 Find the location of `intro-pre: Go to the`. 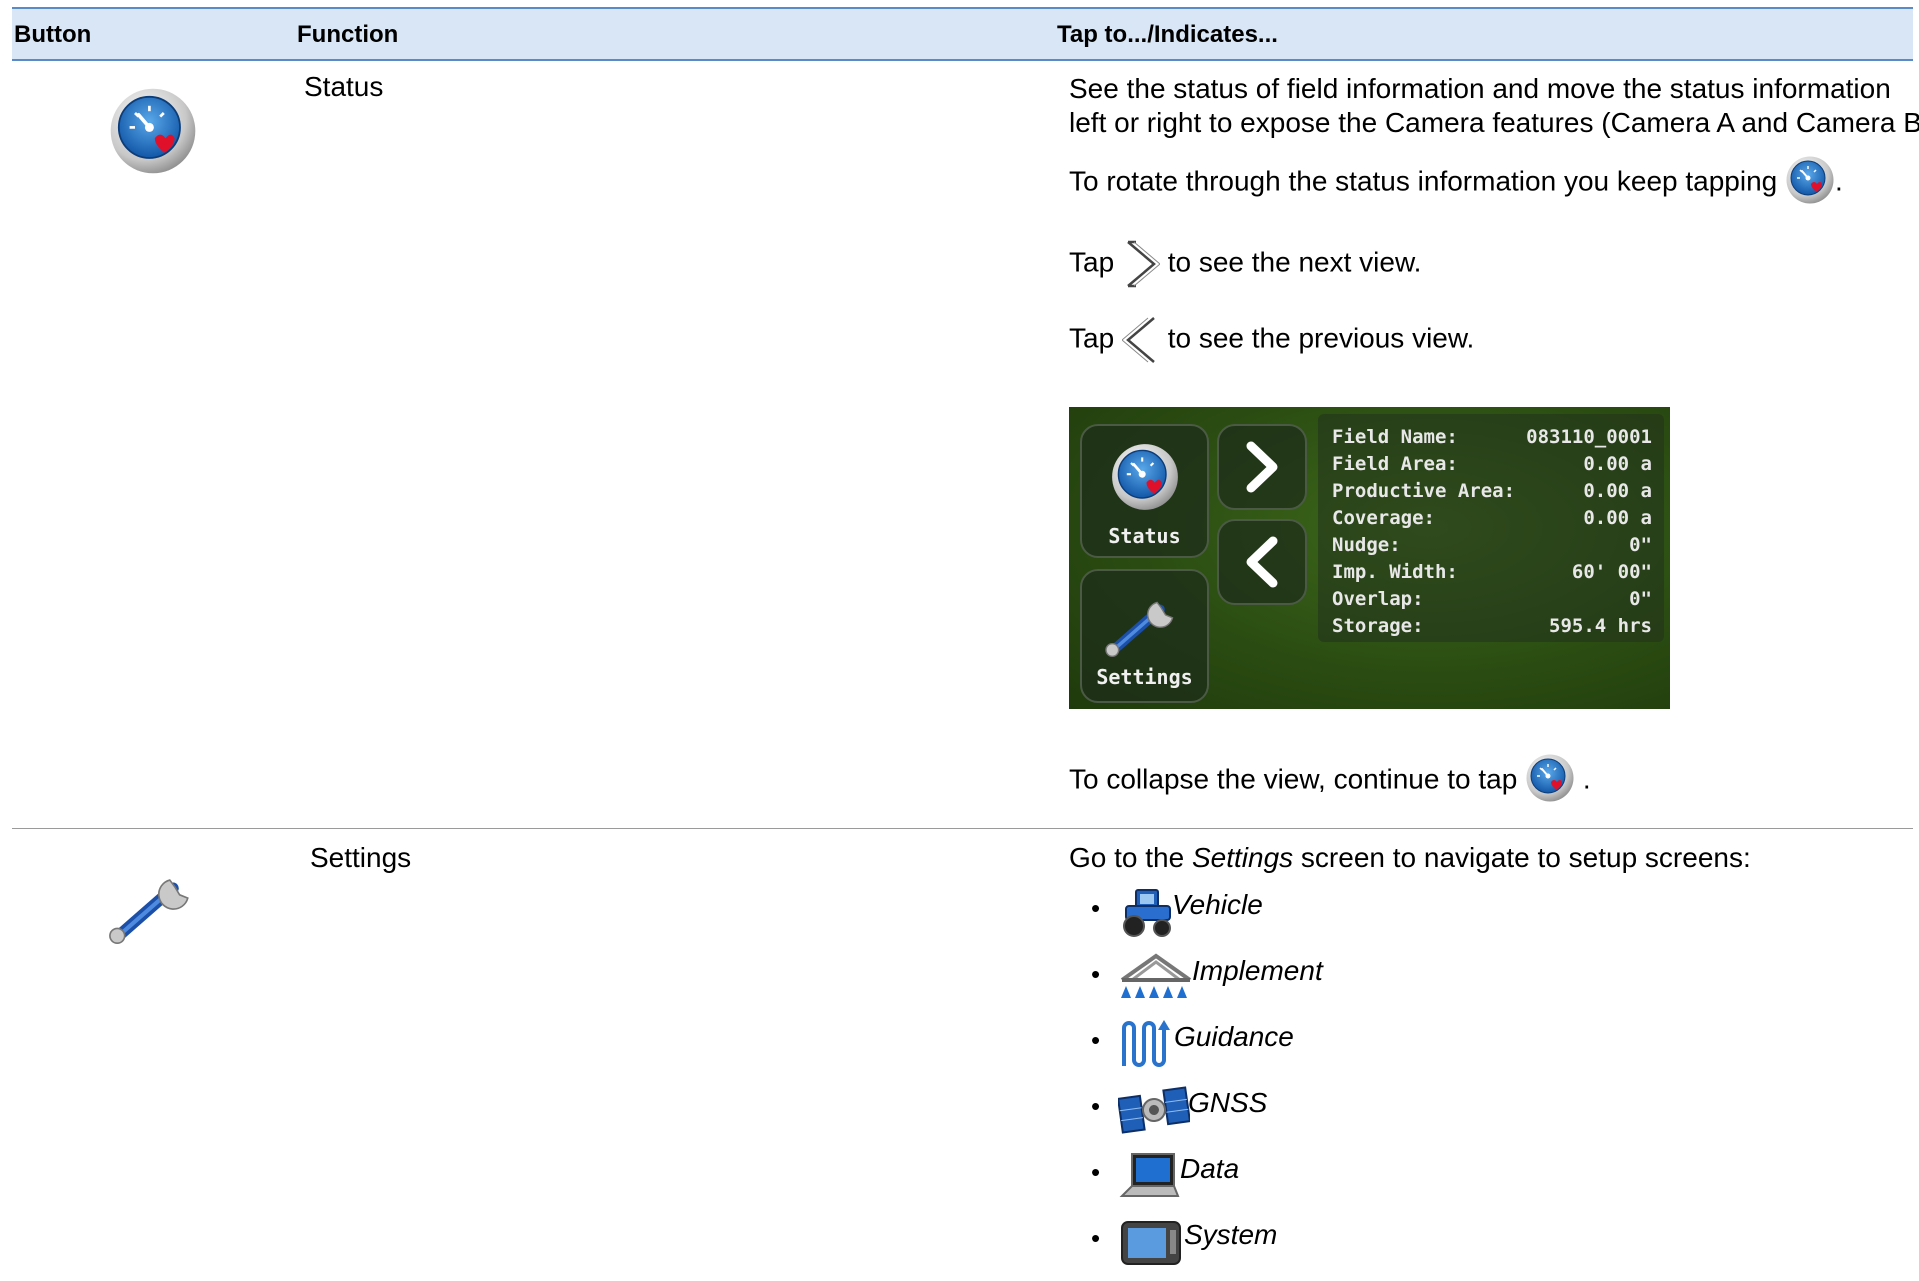

intro-pre: Go to the is located at coordinates (1130, 857).